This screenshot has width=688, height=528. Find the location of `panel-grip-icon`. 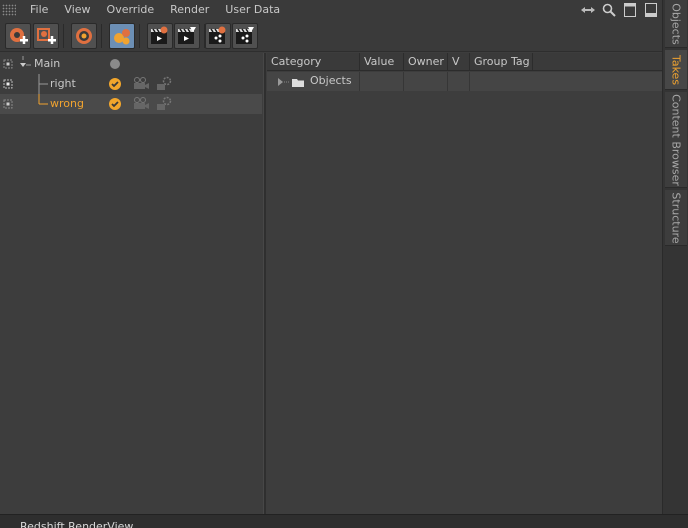

panel-grip-icon is located at coordinates (9, 10).